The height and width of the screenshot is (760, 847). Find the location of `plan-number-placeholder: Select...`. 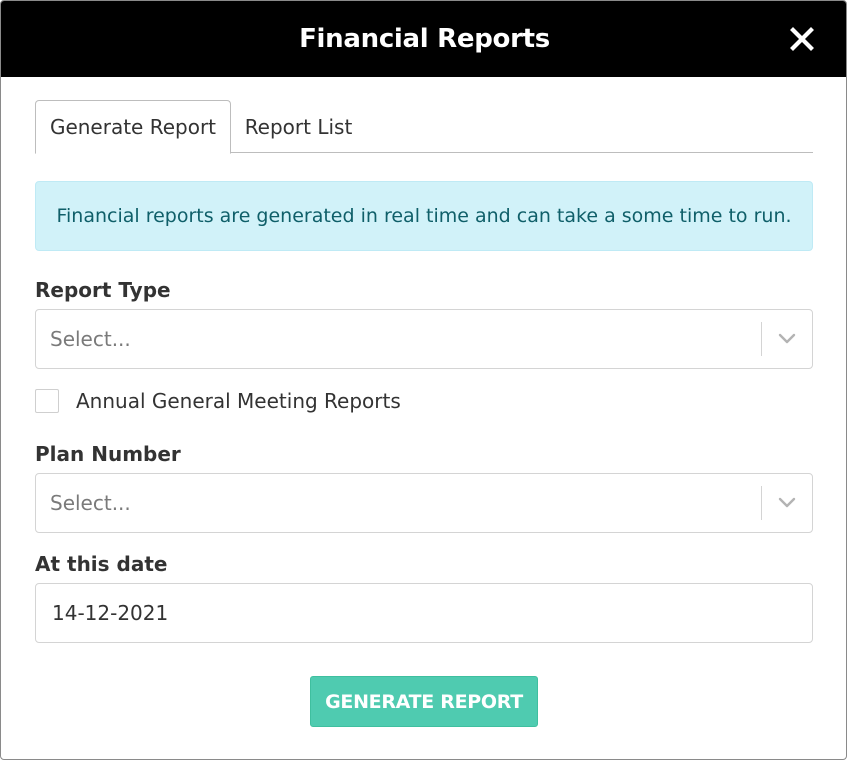

plan-number-placeholder: Select... is located at coordinates (90, 503).